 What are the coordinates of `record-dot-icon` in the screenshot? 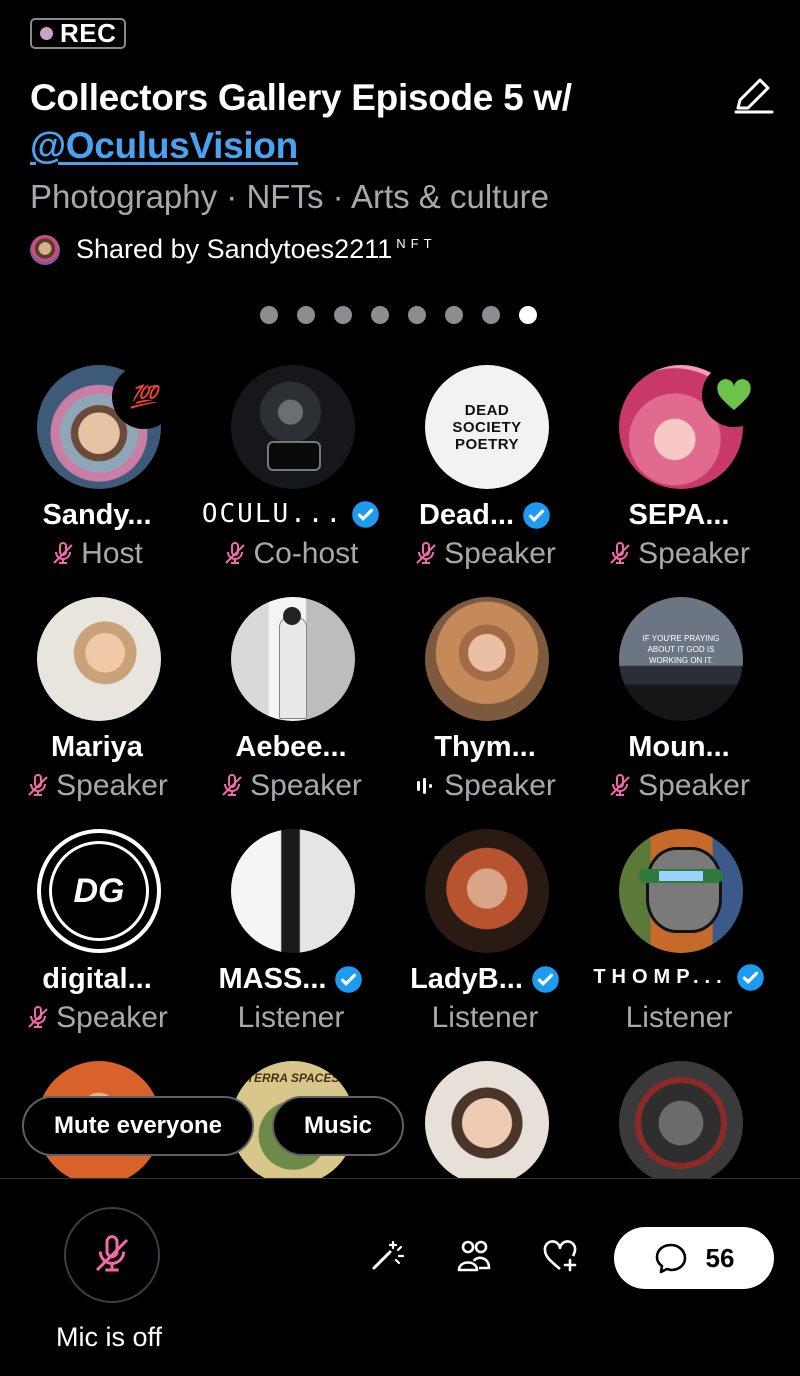 It's located at (46, 33).